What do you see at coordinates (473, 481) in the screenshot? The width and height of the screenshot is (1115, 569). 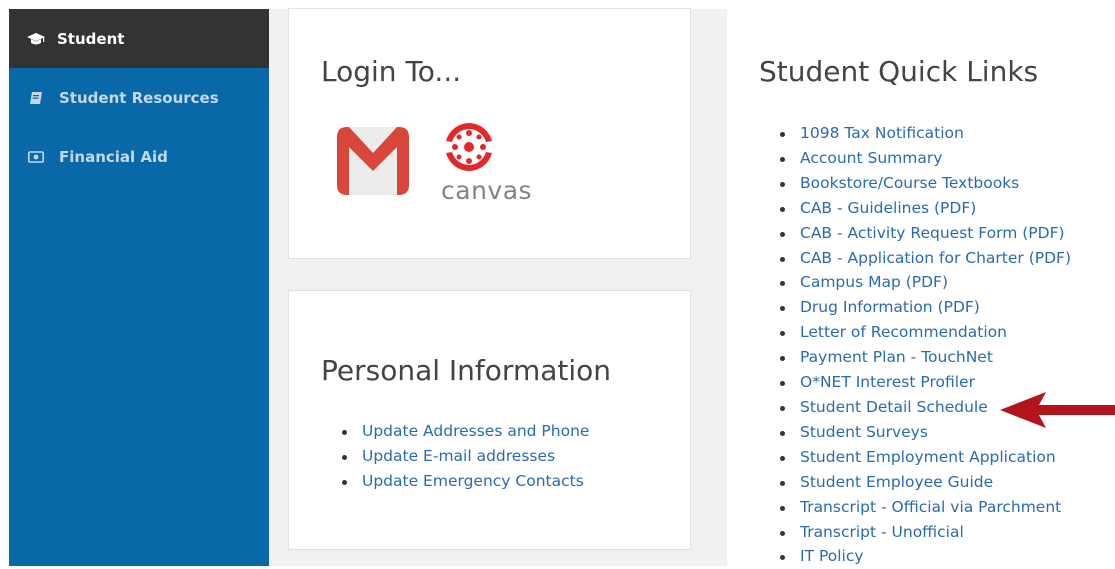 I see `update-emergency-contacts-link: Update Emergency Contacts` at bounding box center [473, 481].